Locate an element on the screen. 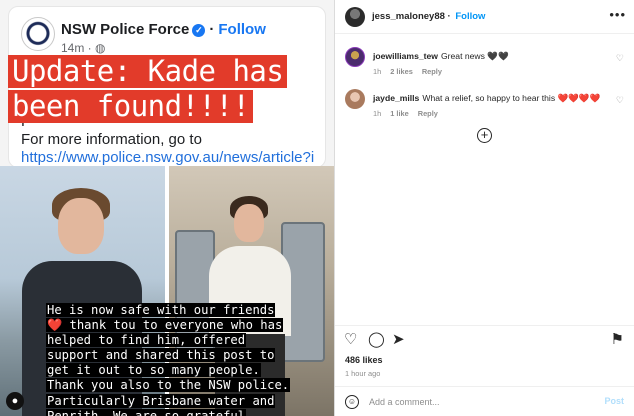  fb-page-name: NSW Police Force is located at coordinates (125, 29).